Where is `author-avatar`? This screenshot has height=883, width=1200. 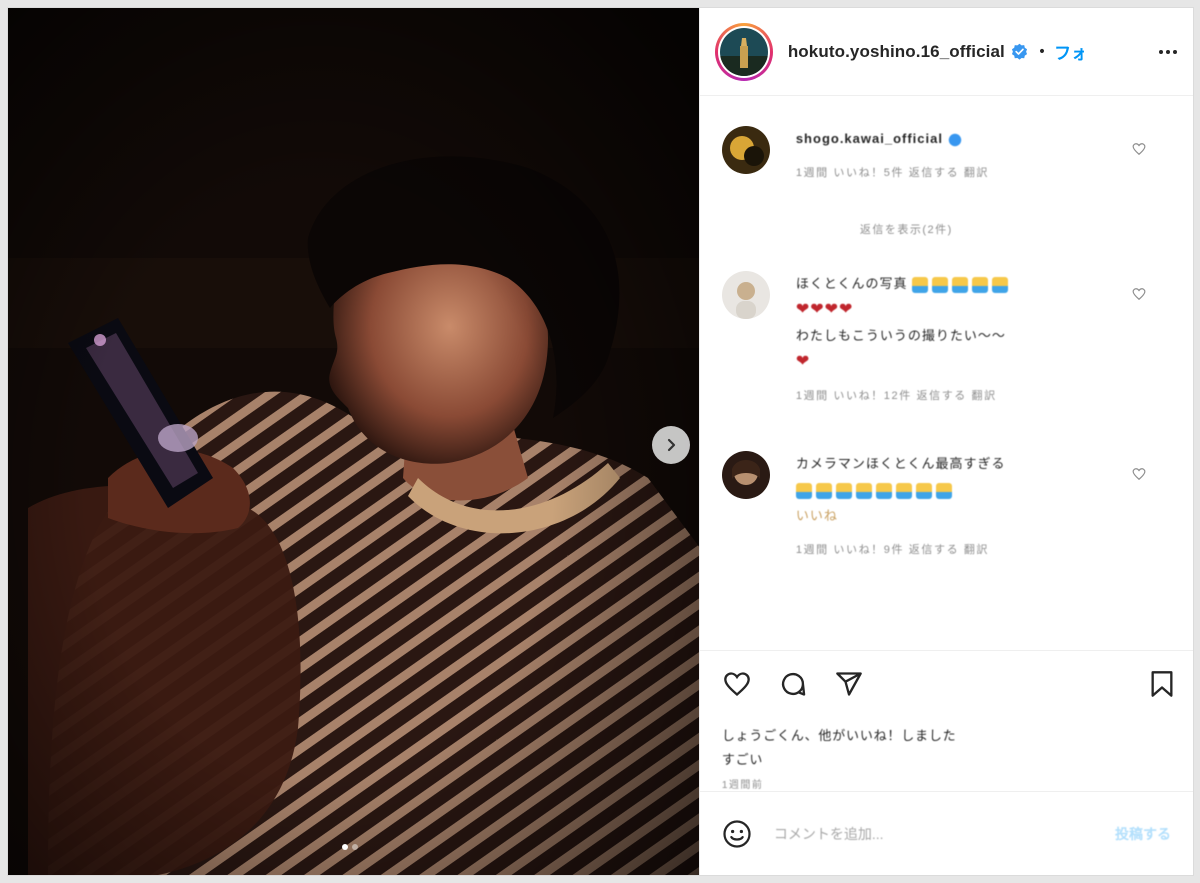
author-avatar is located at coordinates (743, 51).